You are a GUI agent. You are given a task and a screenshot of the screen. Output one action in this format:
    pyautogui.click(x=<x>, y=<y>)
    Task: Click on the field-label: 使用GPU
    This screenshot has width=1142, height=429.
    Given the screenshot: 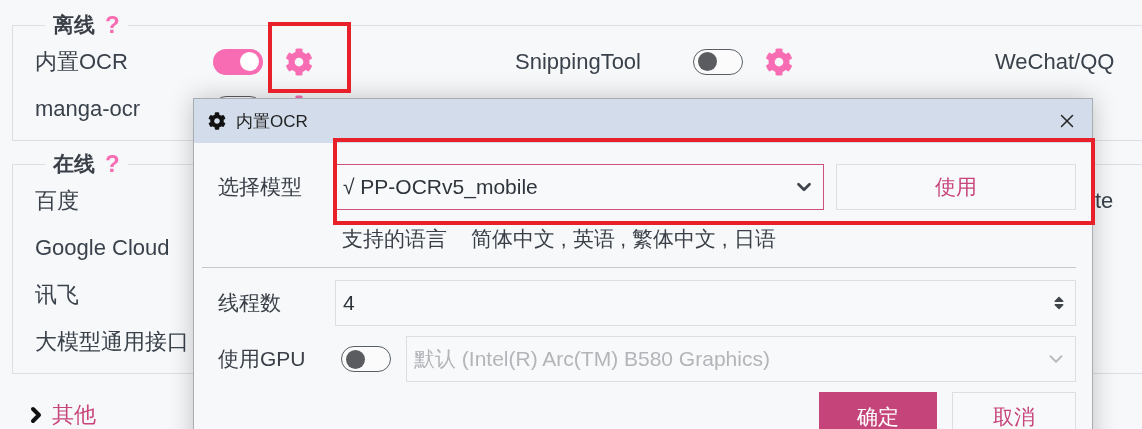 What is the action you would take?
    pyautogui.click(x=262, y=359)
    